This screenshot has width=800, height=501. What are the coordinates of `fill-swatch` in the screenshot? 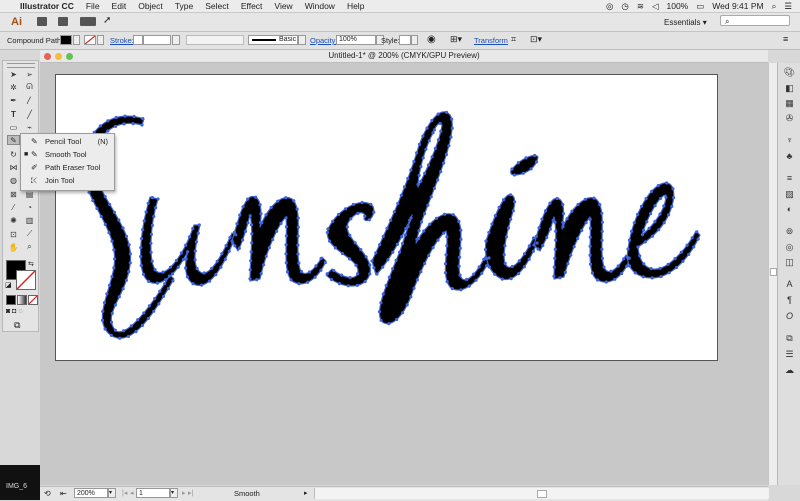 It's located at (66, 40).